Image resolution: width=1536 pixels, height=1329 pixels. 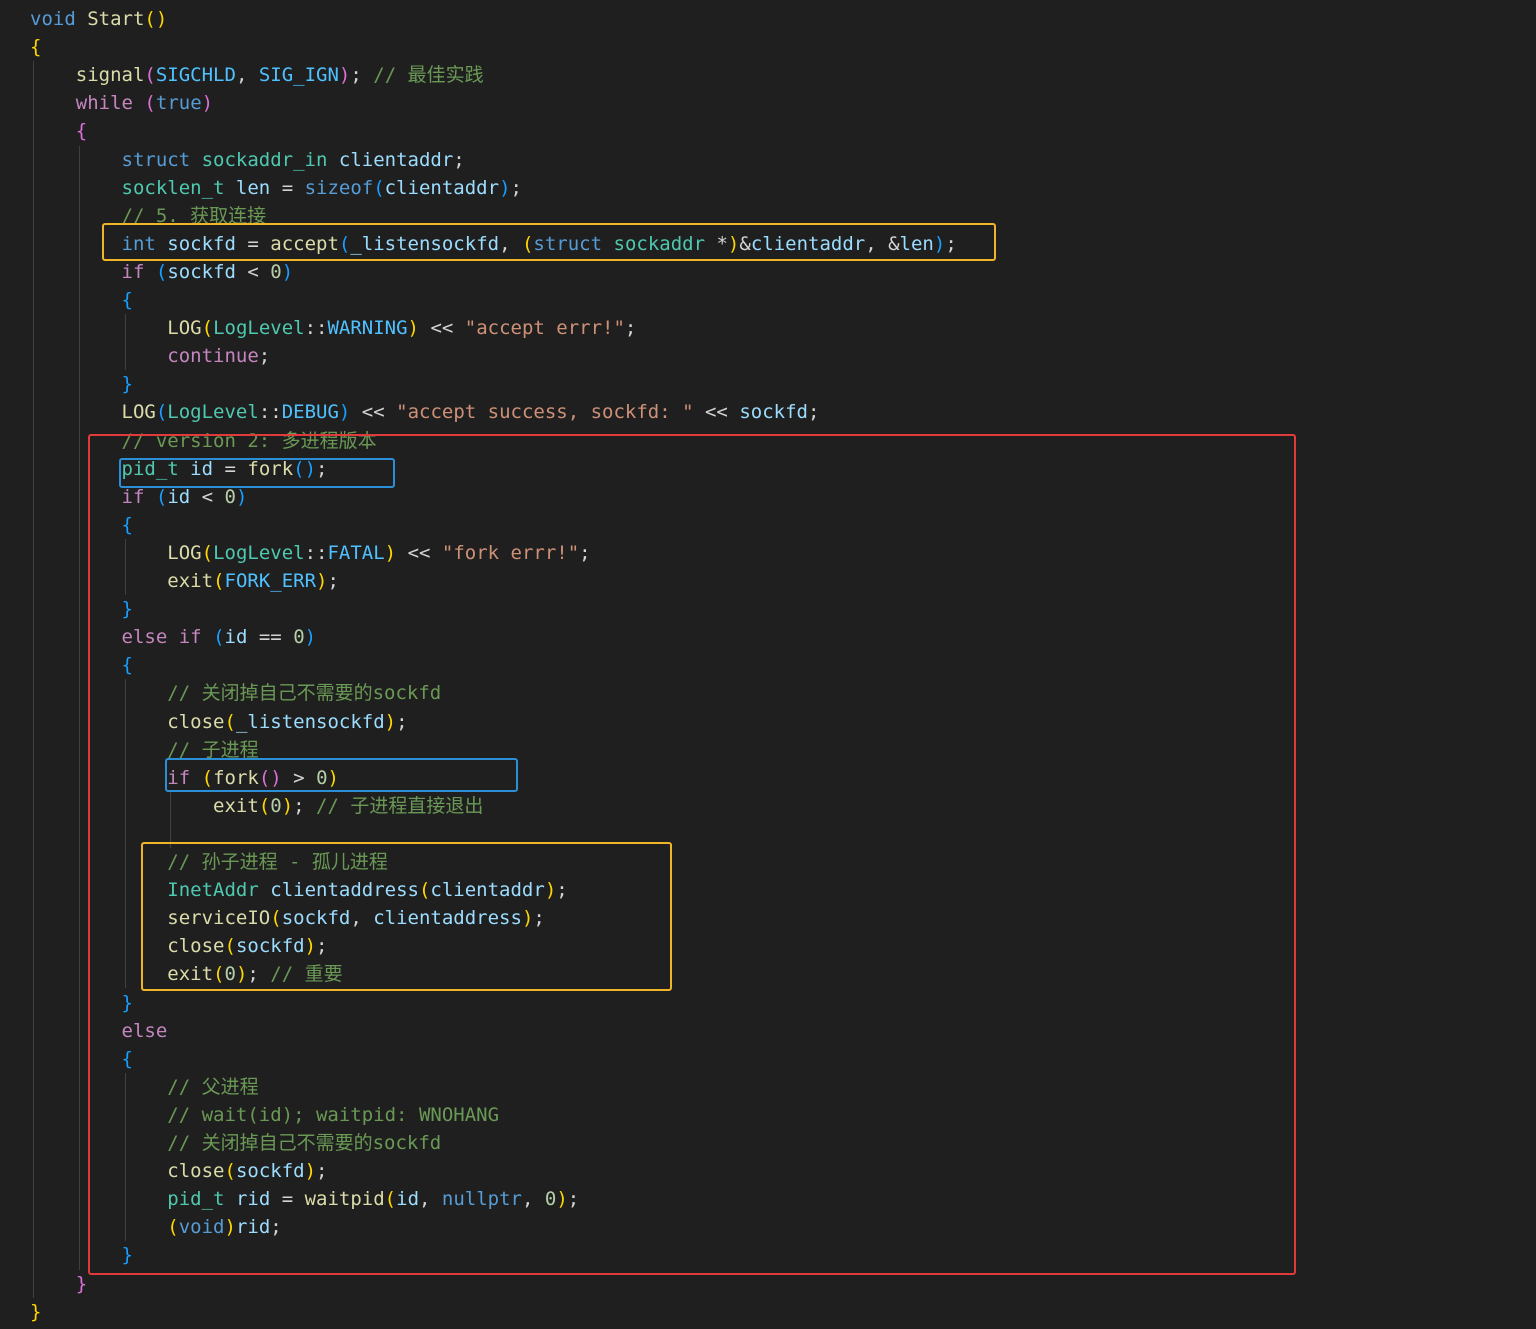 I want to click on code-token-storage: true, so click(x=178, y=103).